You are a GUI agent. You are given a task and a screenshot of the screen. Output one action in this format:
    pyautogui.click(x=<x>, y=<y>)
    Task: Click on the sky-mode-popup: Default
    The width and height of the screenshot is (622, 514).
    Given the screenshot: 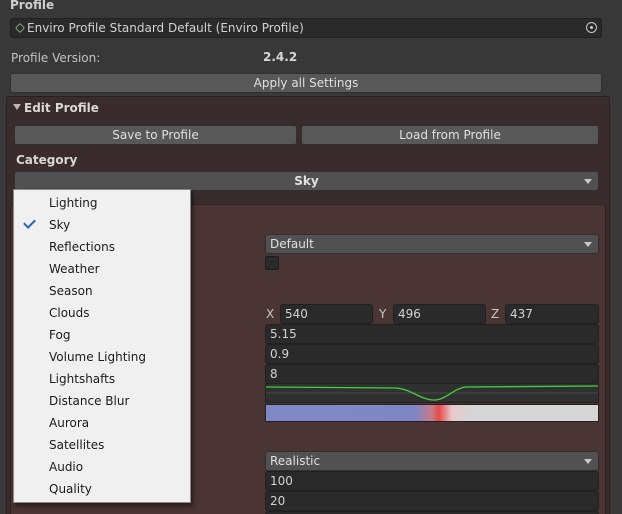 What is the action you would take?
    pyautogui.click(x=432, y=244)
    